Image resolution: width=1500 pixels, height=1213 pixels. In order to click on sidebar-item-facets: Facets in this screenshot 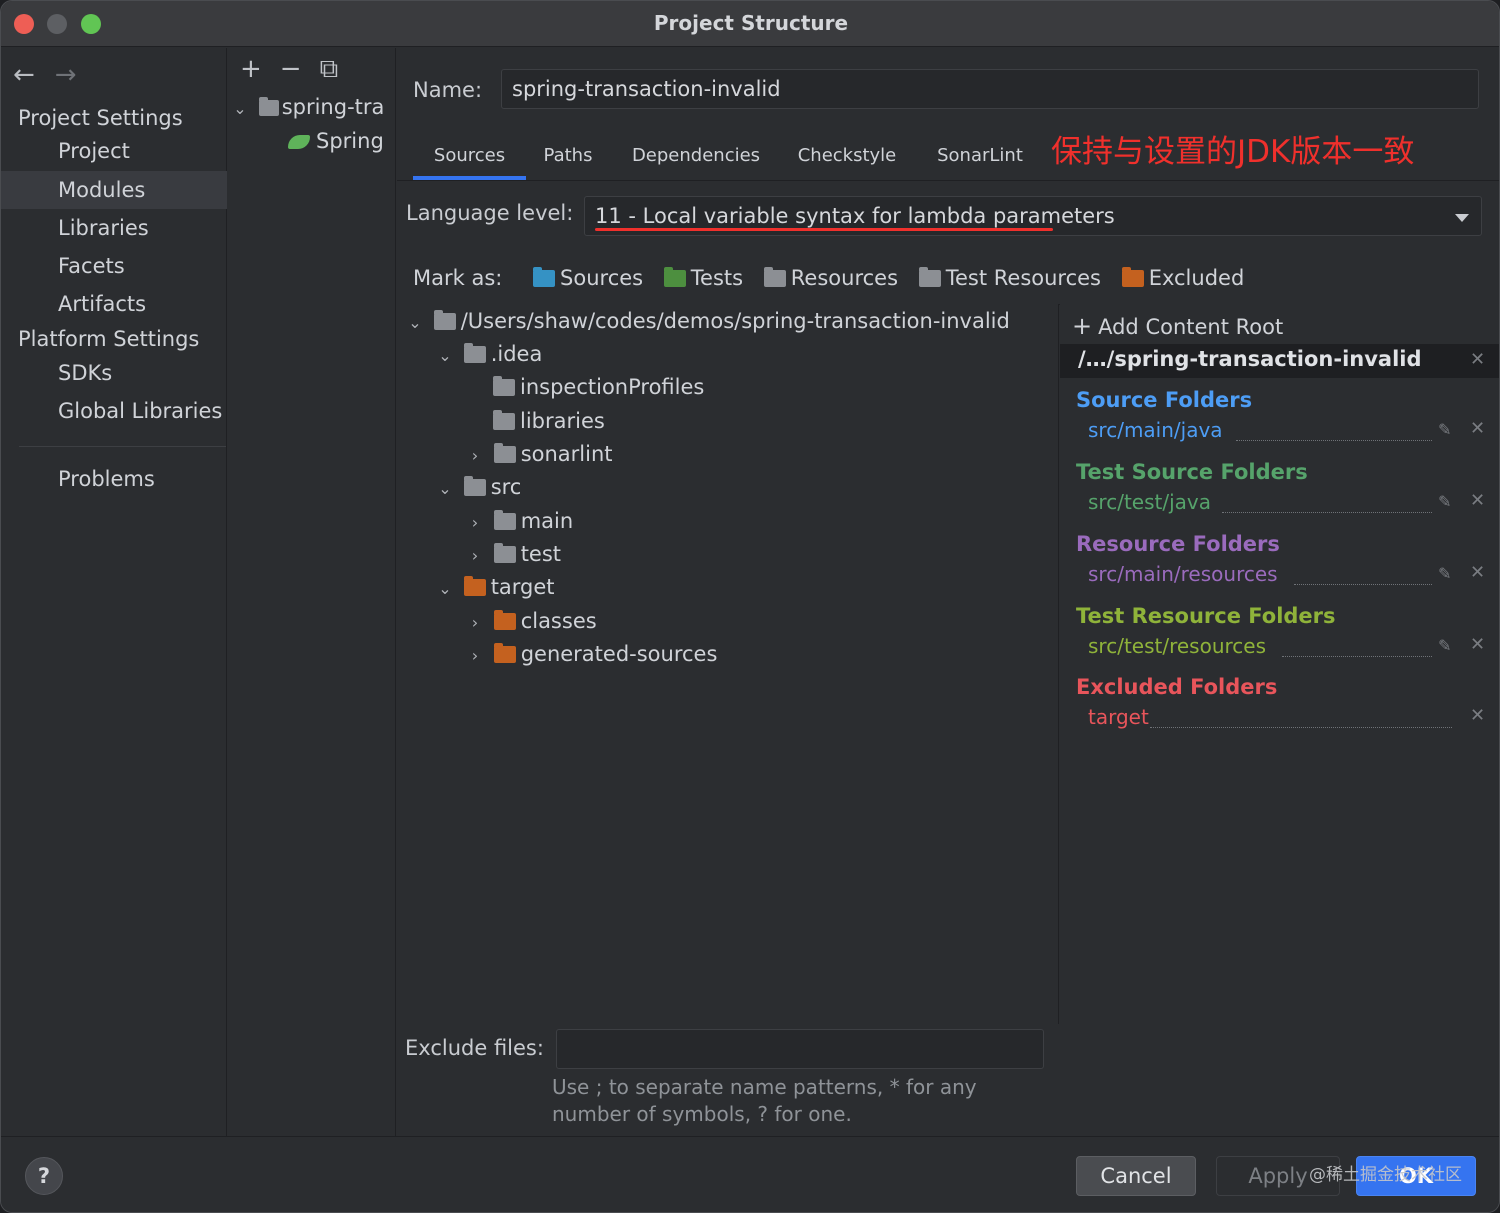, I will do `click(114, 266)`.